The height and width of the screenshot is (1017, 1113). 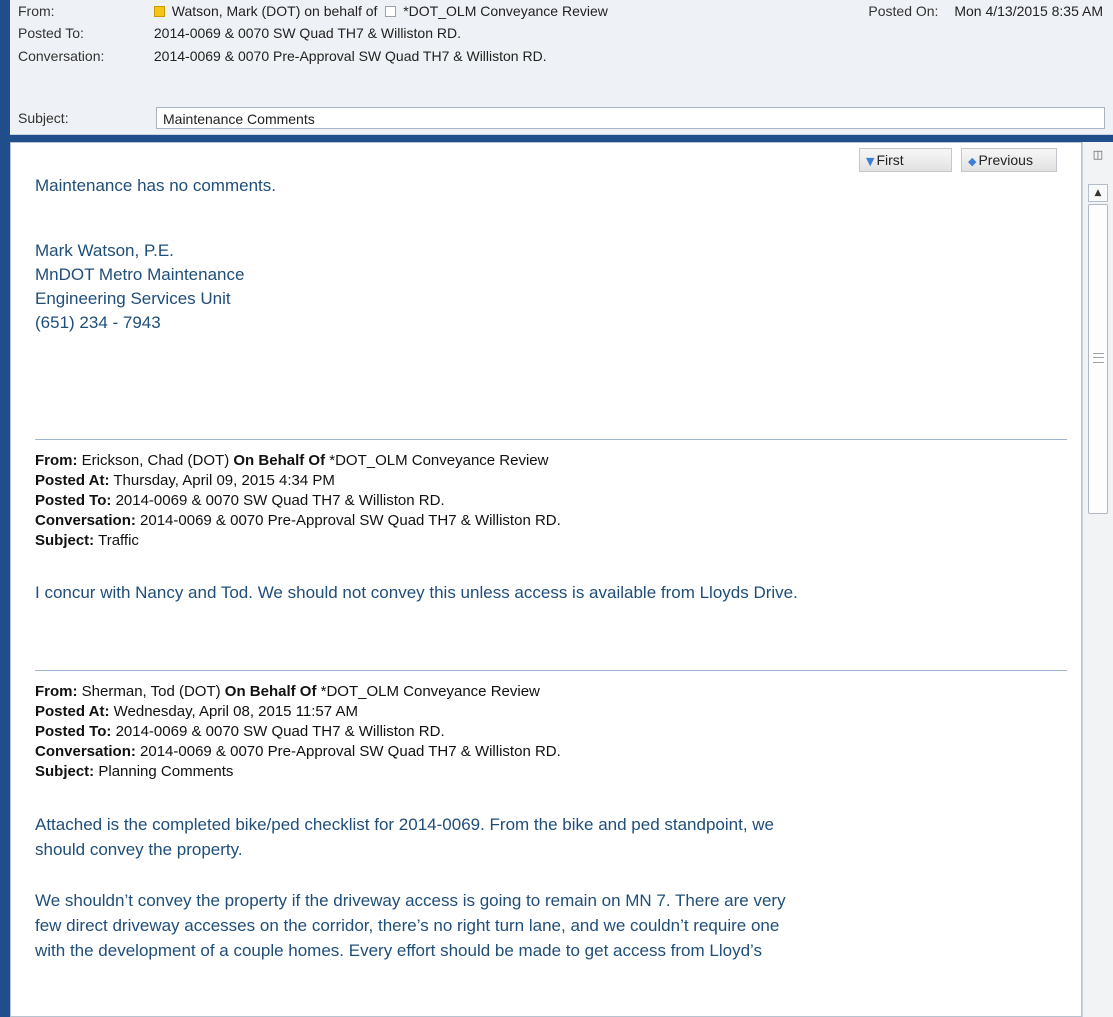 I want to click on from-value: Erickson, Chad (DOT), so click(x=155, y=460).